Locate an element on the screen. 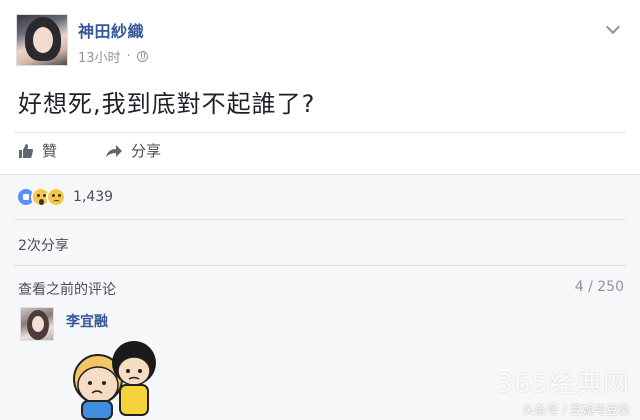  post-time: 13小时 is located at coordinates (99, 56).